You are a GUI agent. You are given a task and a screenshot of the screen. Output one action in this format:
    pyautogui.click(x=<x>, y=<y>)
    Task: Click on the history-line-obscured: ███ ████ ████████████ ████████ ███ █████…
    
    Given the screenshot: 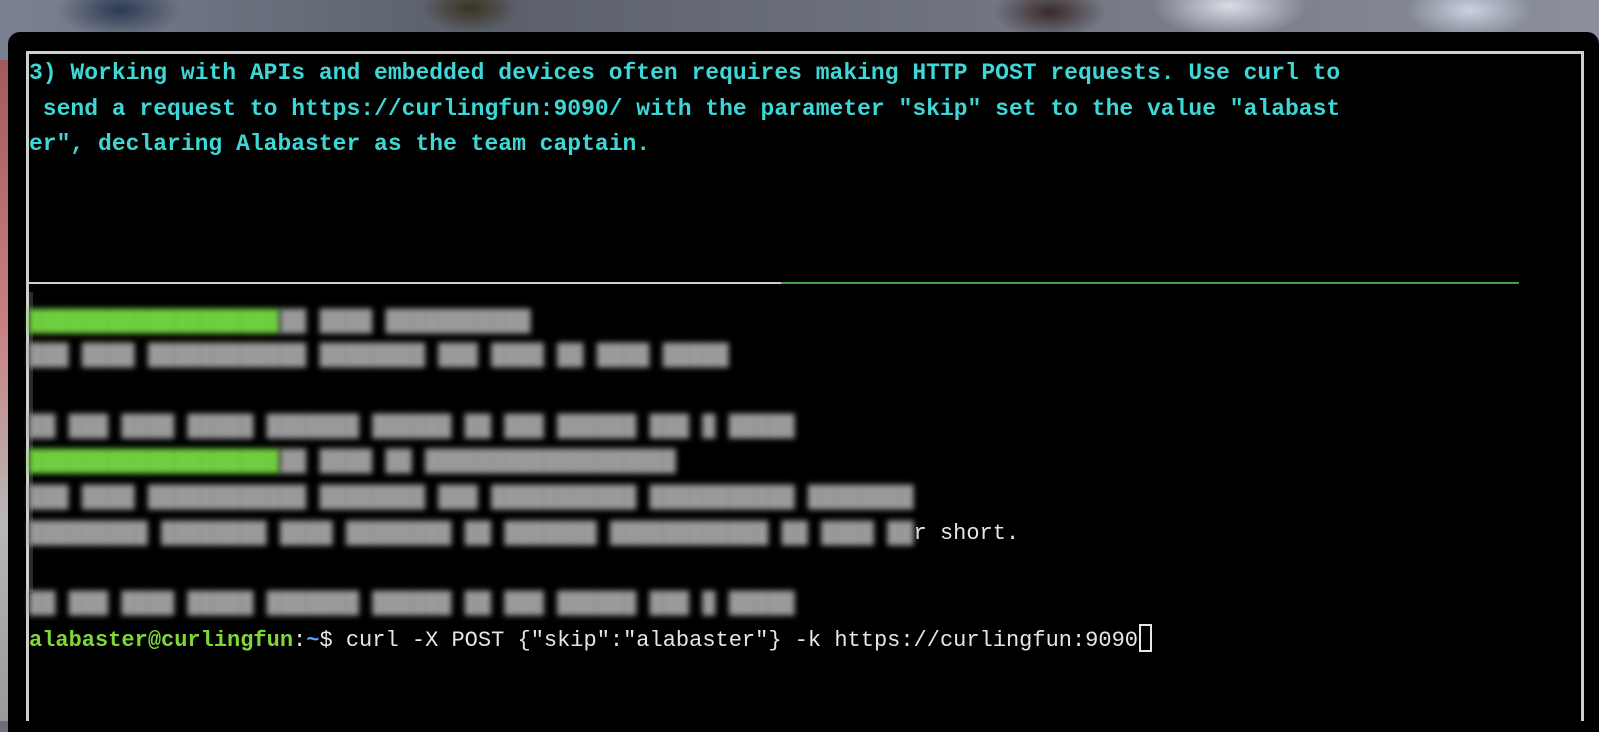 What is the action you would take?
    pyautogui.click(x=471, y=497)
    